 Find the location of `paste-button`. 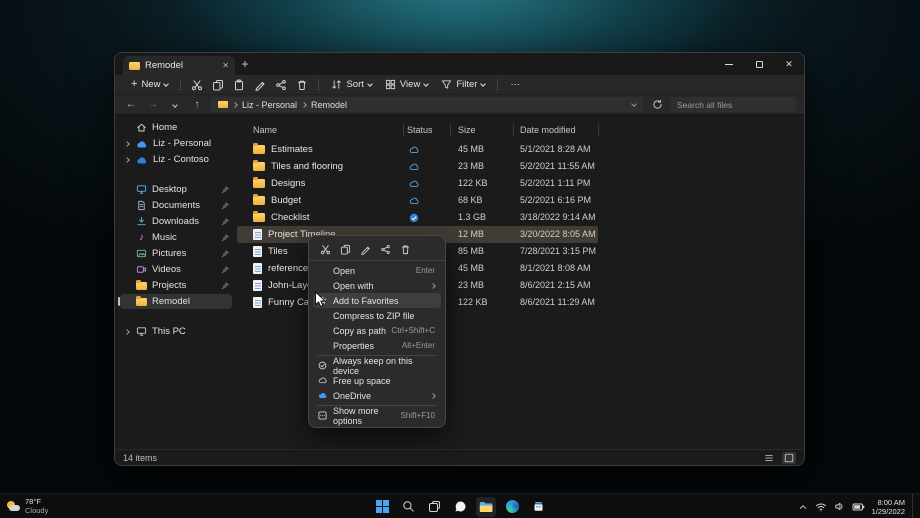

paste-button is located at coordinates (239, 85).